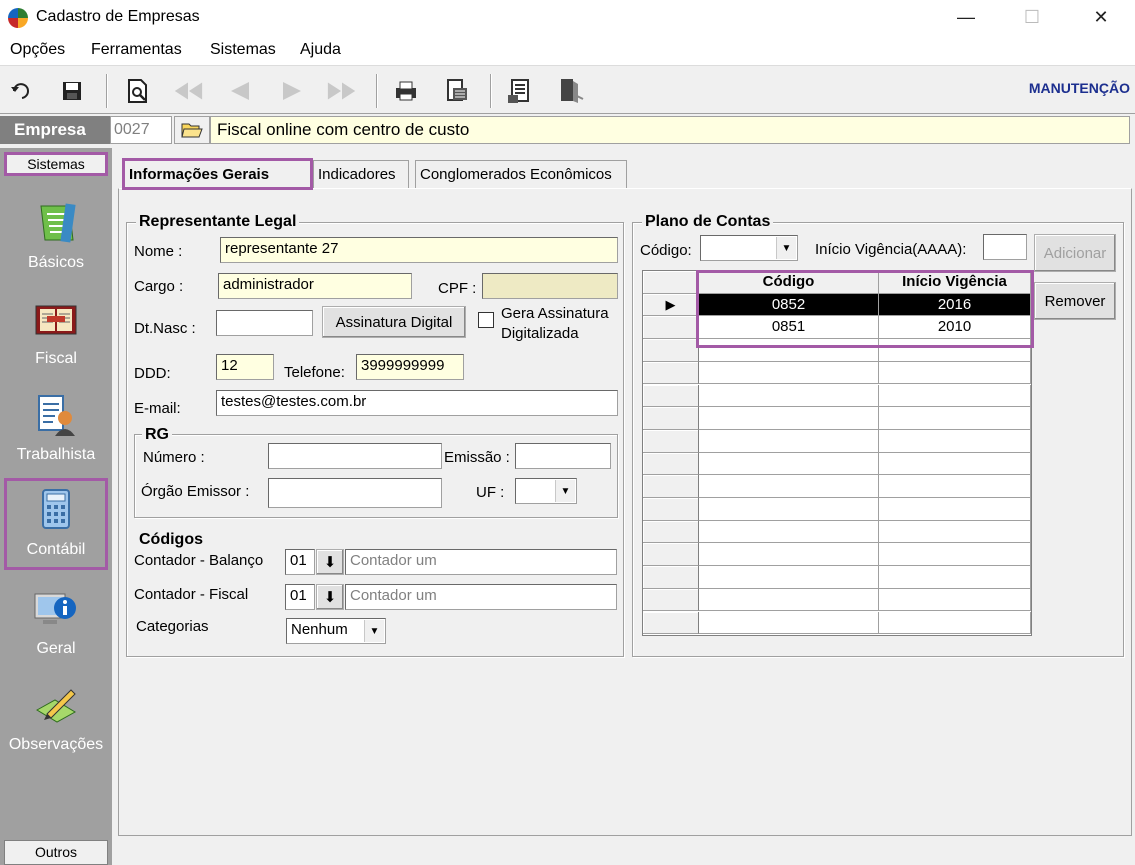  Describe the element at coordinates (56, 852) in the screenshot. I see `sidebar-footer: Outros` at that location.